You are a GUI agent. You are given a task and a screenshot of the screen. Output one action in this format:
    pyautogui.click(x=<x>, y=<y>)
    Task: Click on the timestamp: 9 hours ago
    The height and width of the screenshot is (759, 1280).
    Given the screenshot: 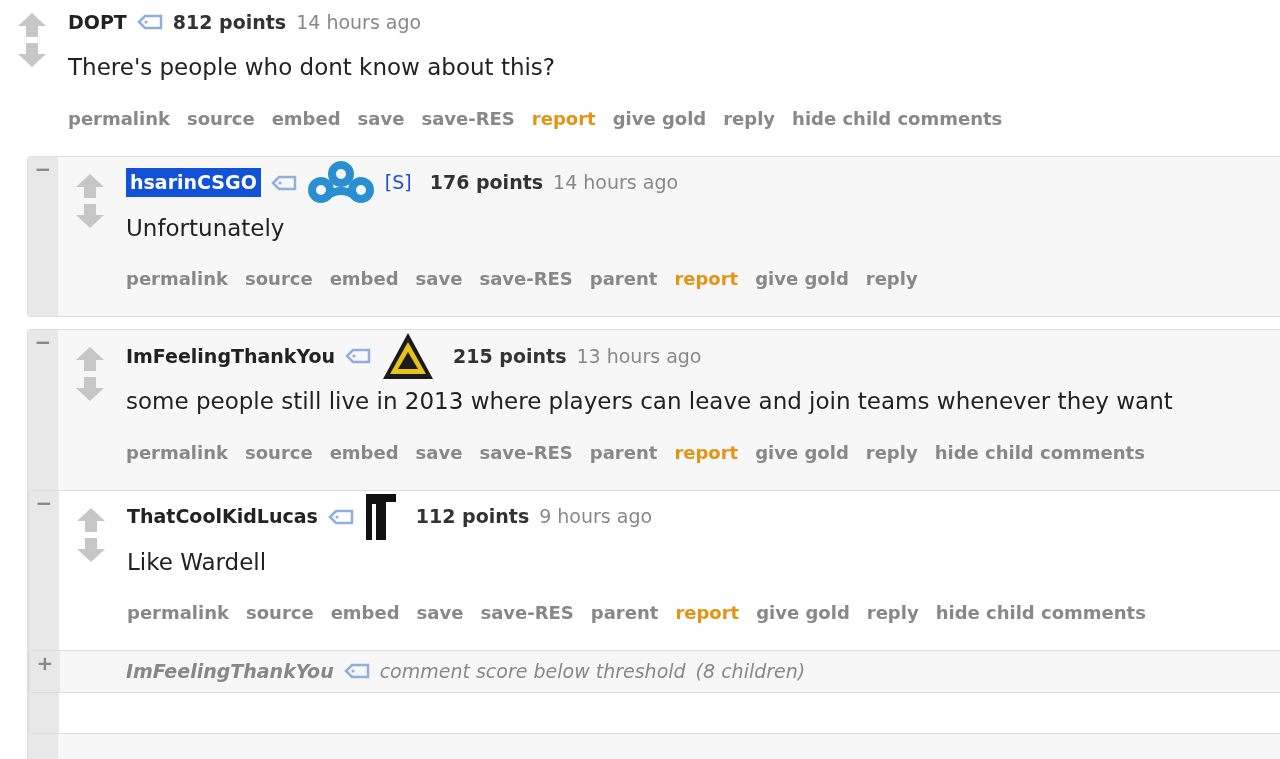 What is the action you would take?
    pyautogui.click(x=596, y=517)
    